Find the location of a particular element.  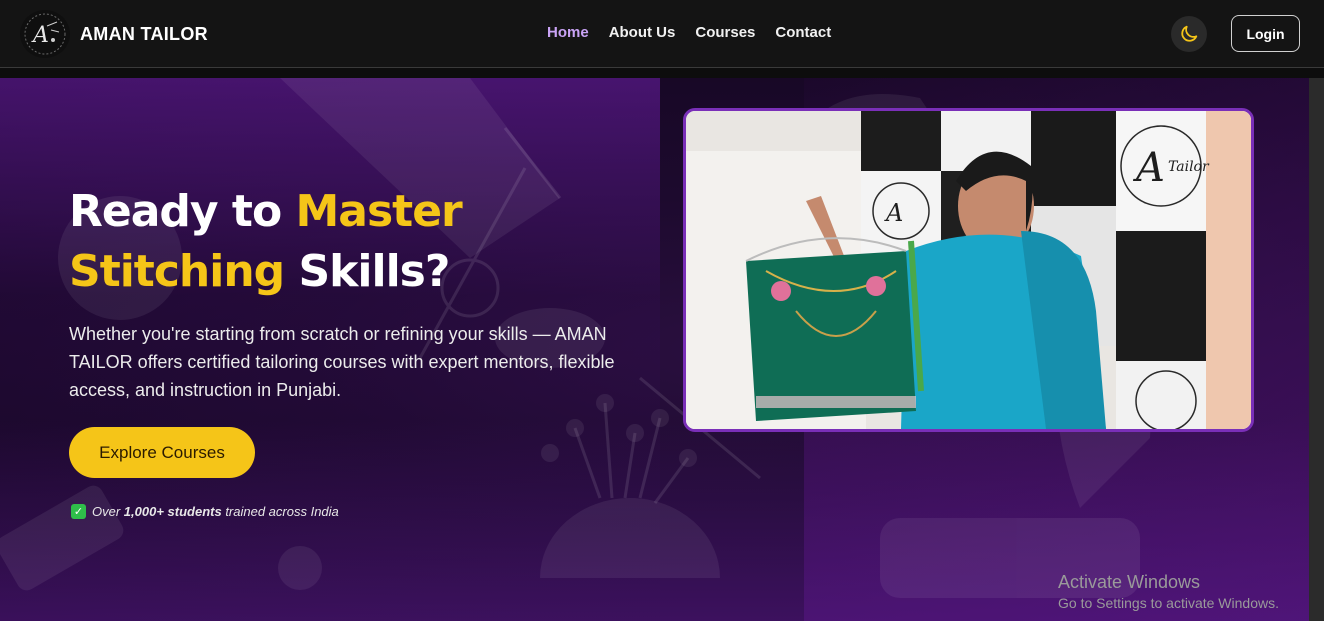

hero-title-part1: Ready to is located at coordinates (182, 211).